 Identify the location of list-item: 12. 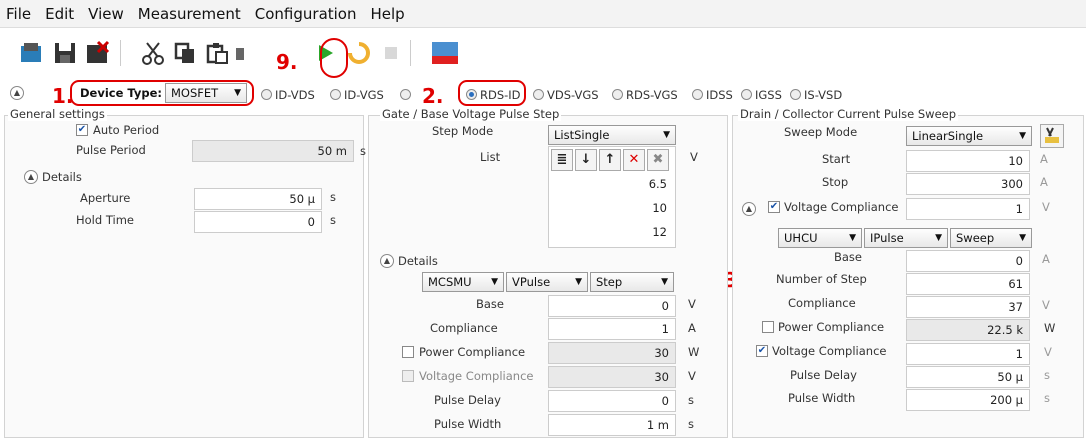
(659, 232).